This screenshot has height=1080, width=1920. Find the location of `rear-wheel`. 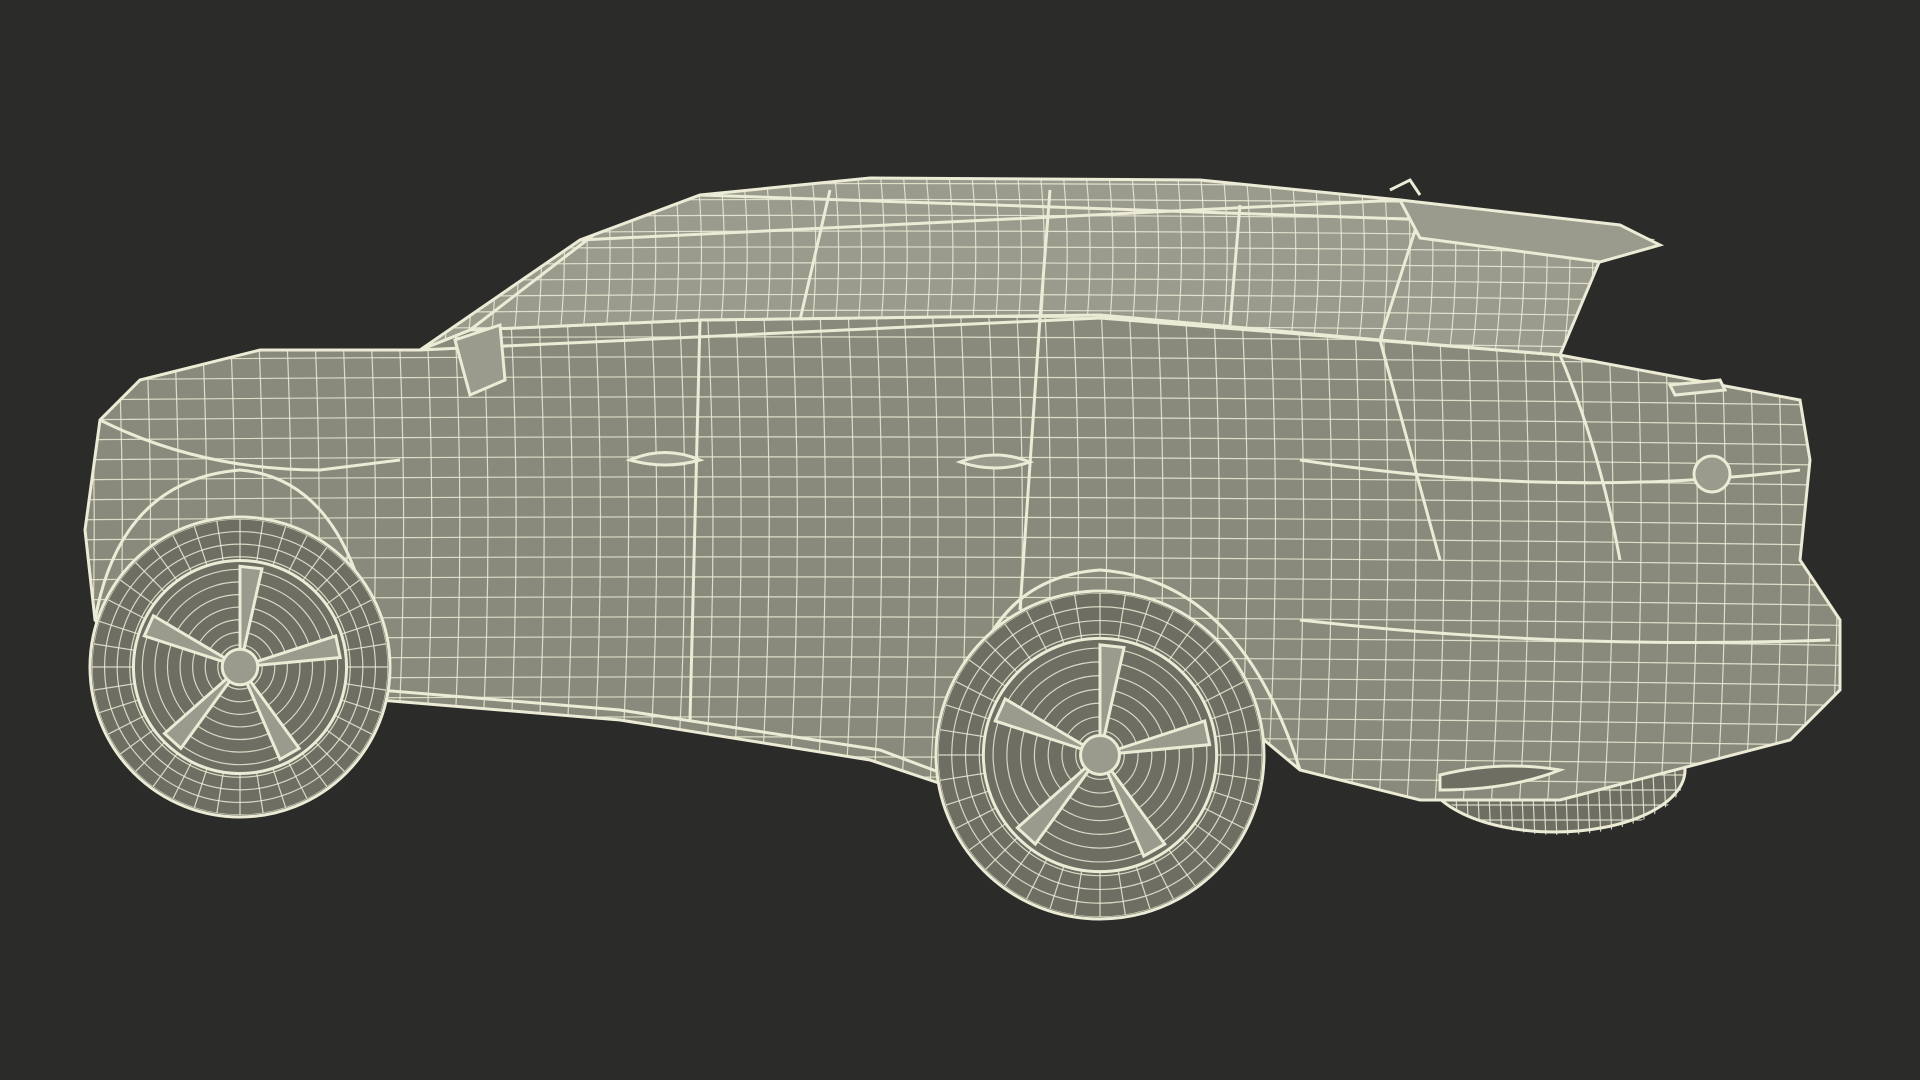

rear-wheel is located at coordinates (1100, 755).